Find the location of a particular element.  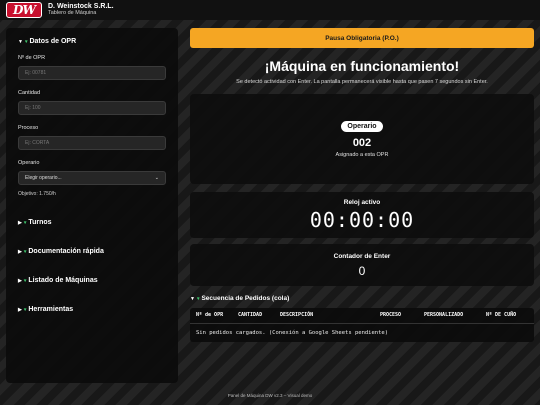

operario-number: 002 is located at coordinates (362, 142).